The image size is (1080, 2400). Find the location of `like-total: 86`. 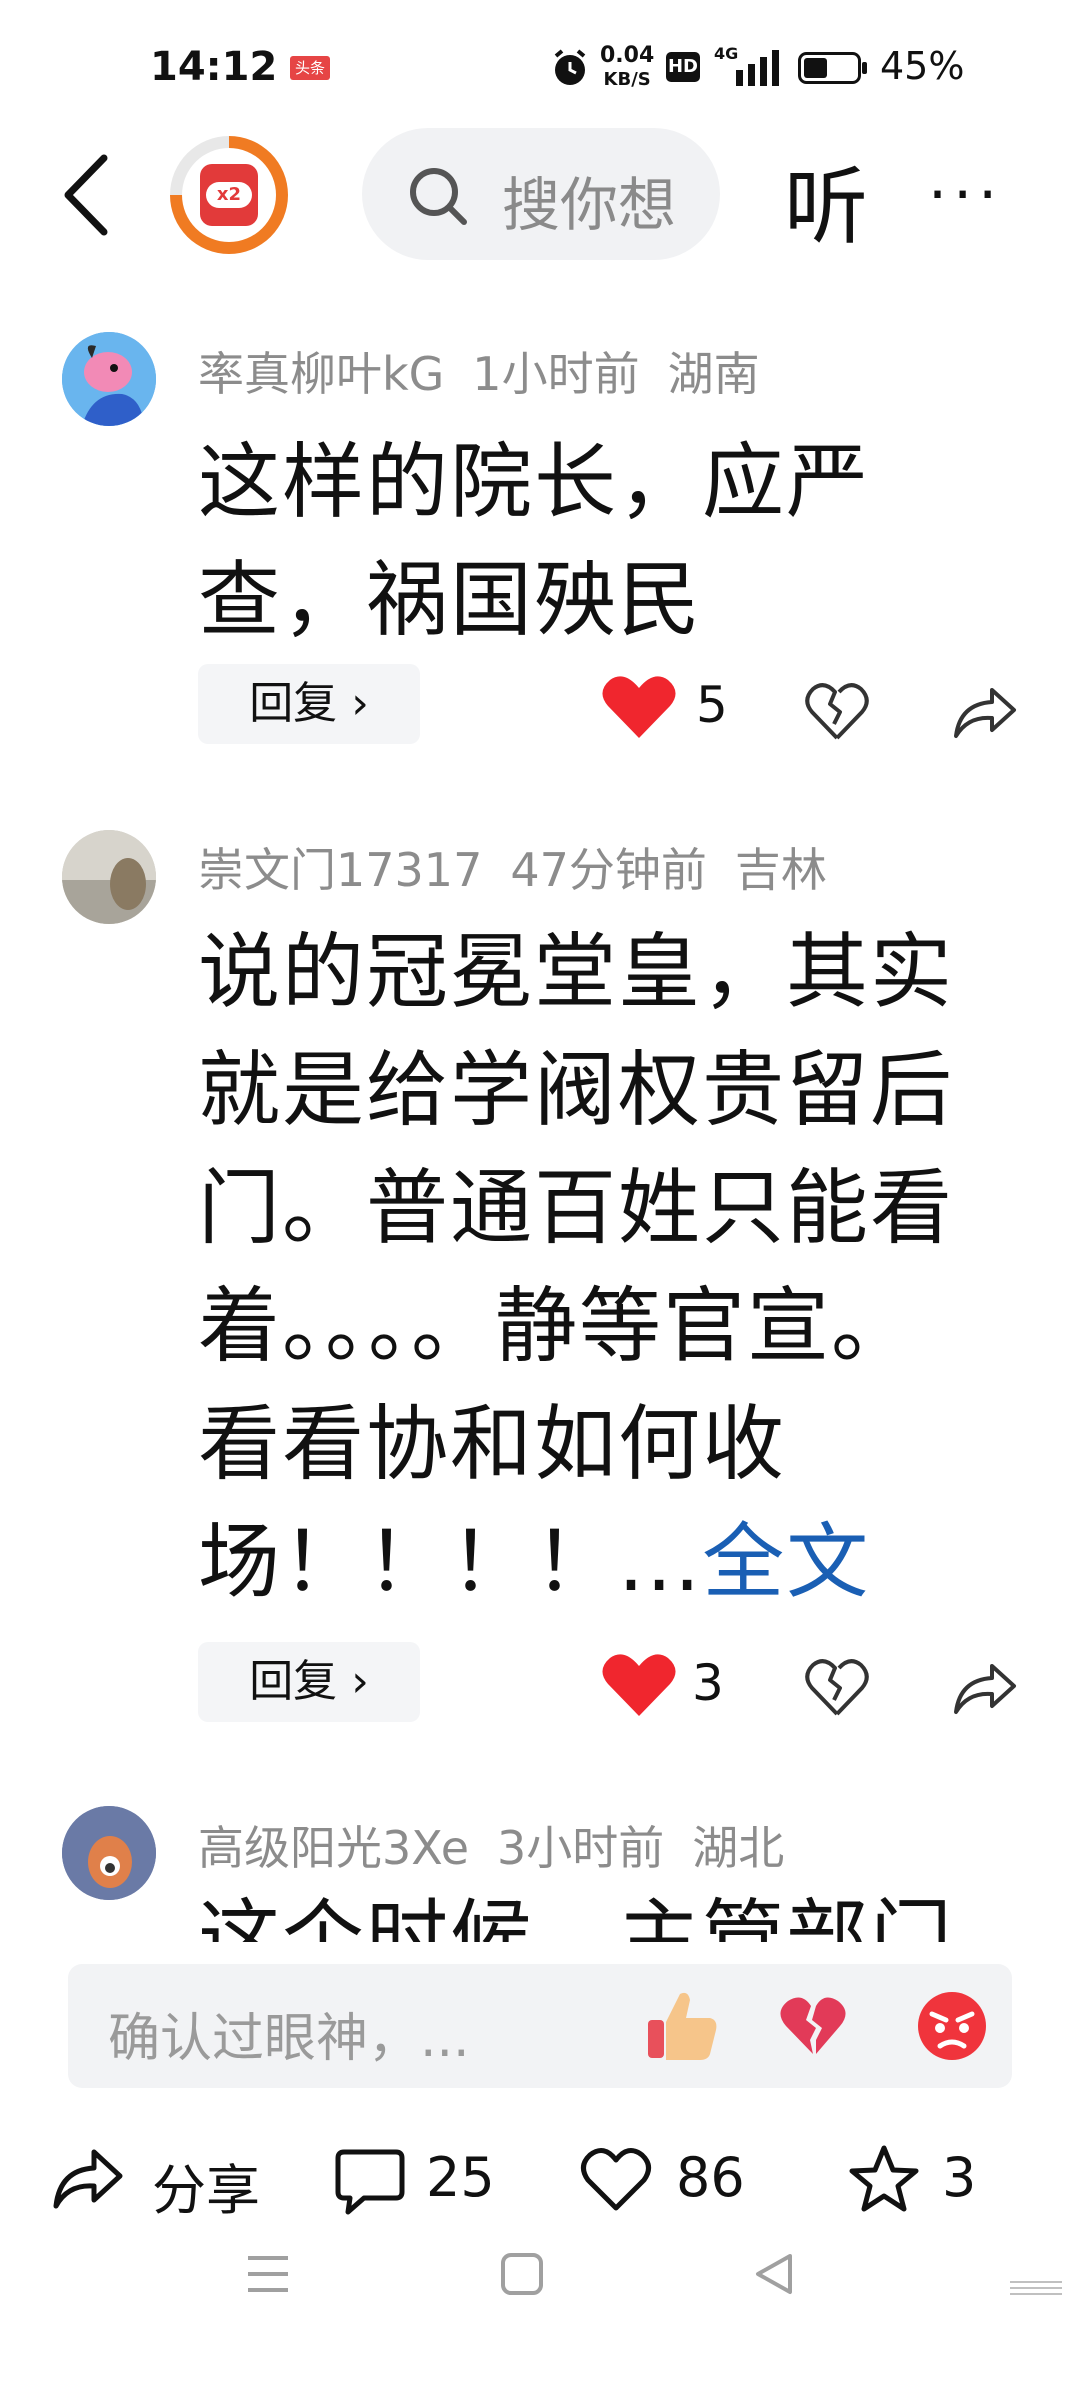

like-total: 86 is located at coordinates (710, 2177).